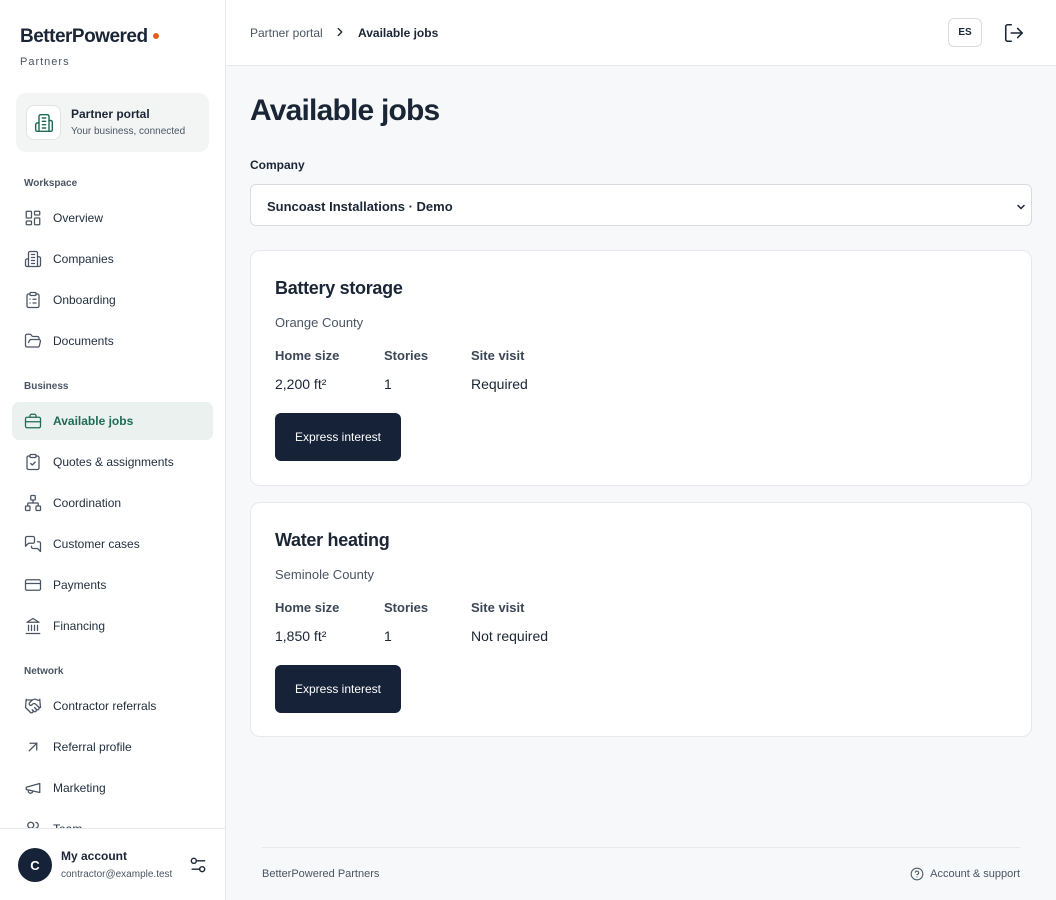  What do you see at coordinates (32, 462) in the screenshot?
I see `clipboard-check-icon` at bounding box center [32, 462].